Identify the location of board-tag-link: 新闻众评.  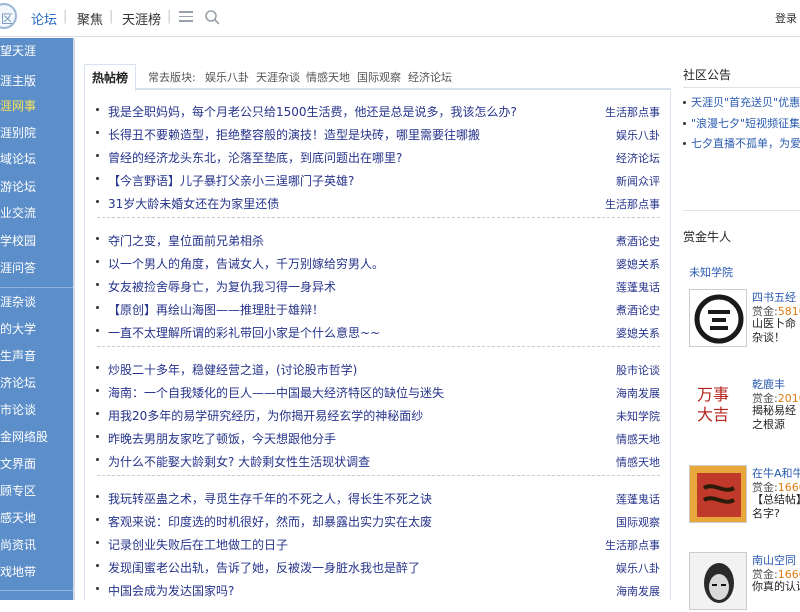
(638, 181).